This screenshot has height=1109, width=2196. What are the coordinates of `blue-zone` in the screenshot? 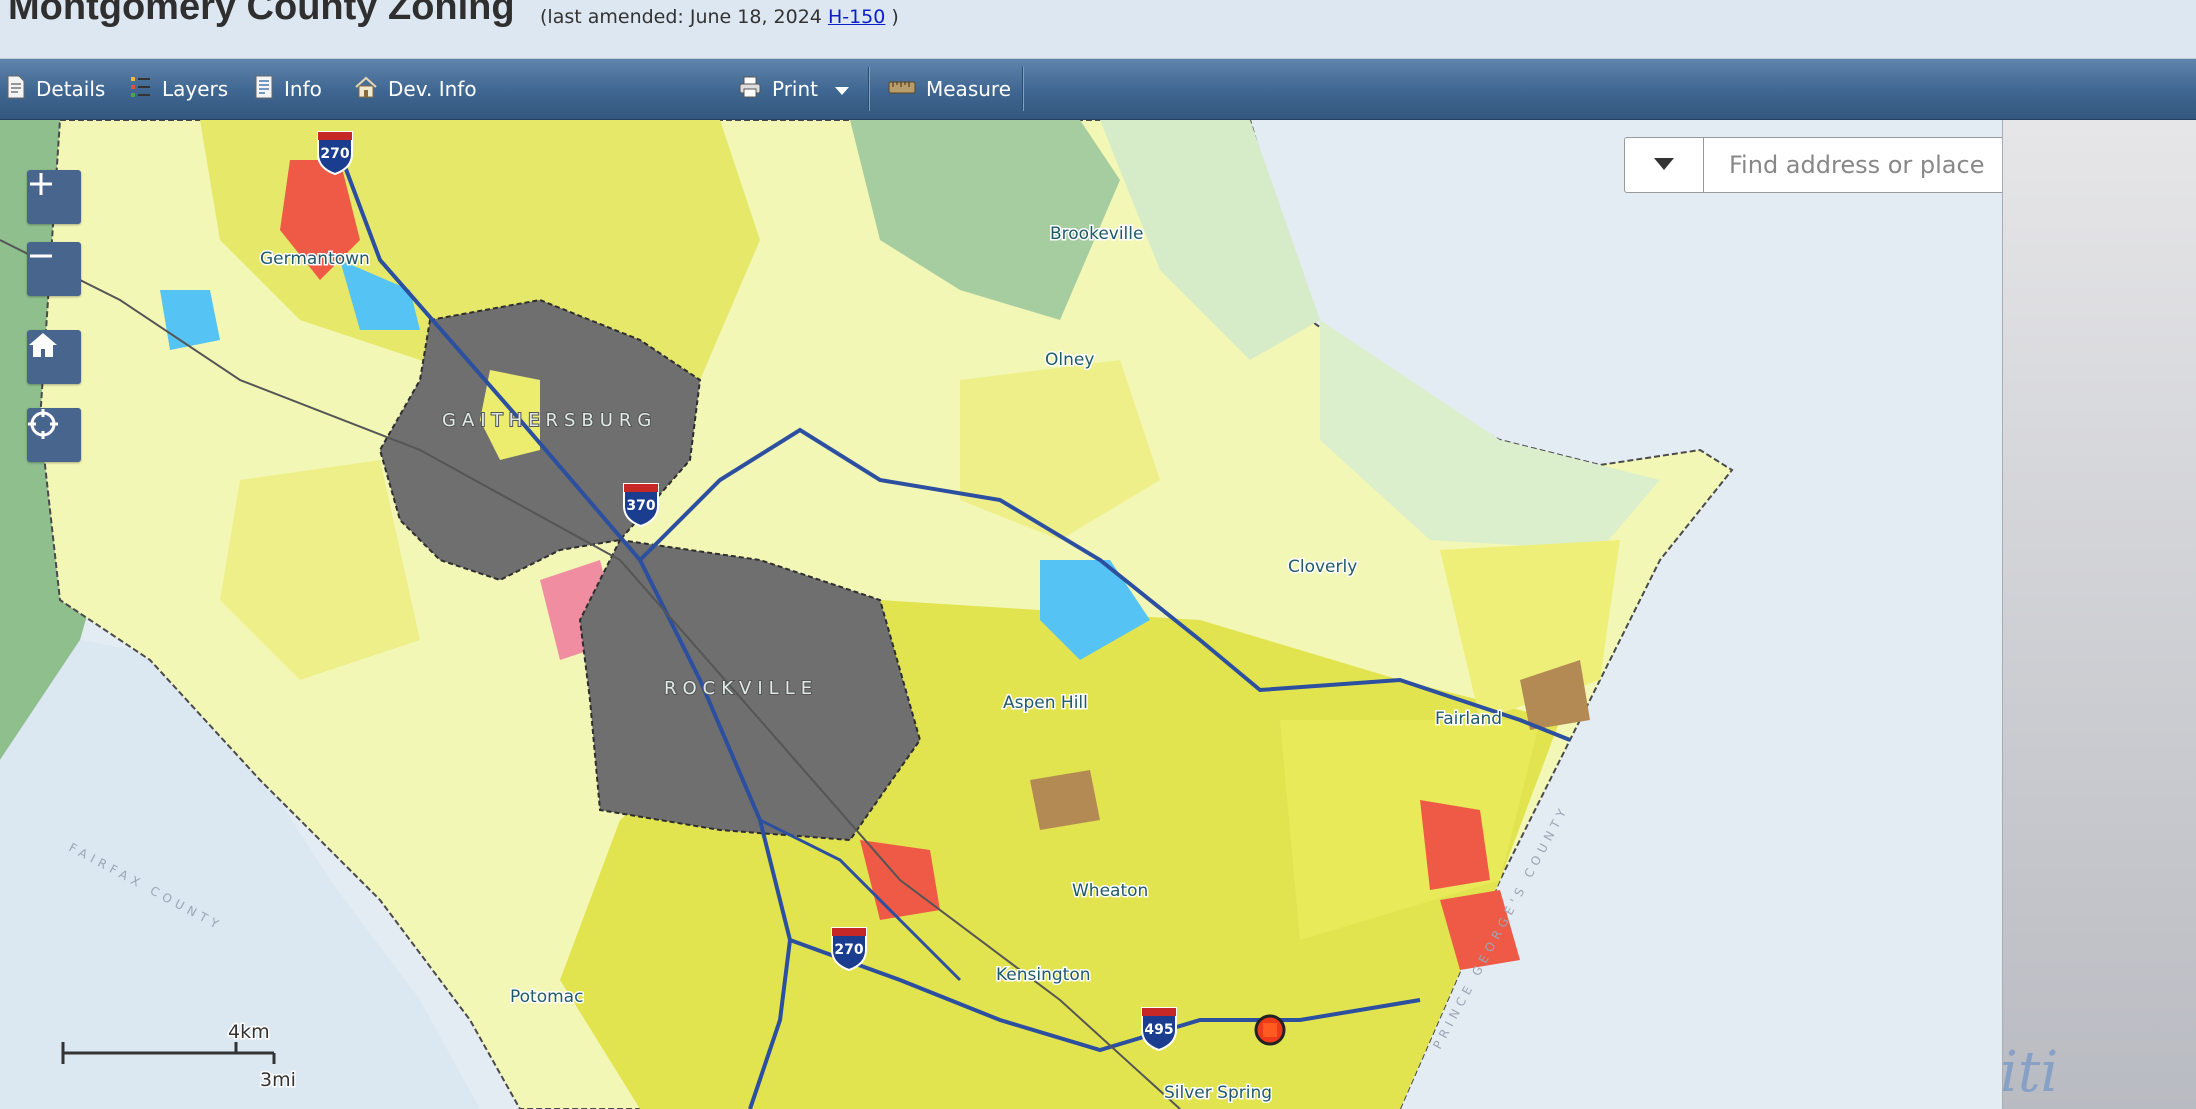 It's located at (190, 320).